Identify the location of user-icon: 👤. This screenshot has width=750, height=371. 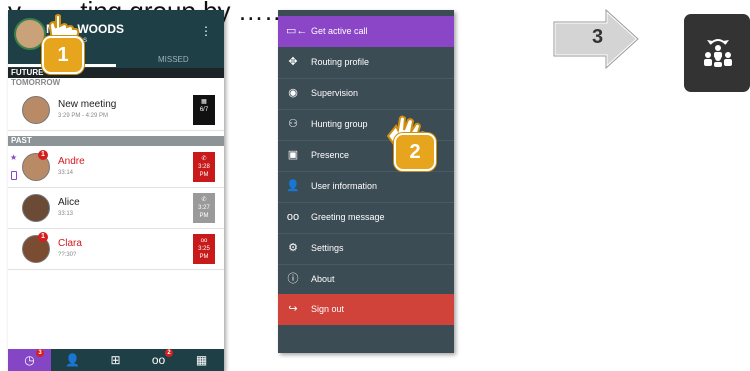
(293, 186).